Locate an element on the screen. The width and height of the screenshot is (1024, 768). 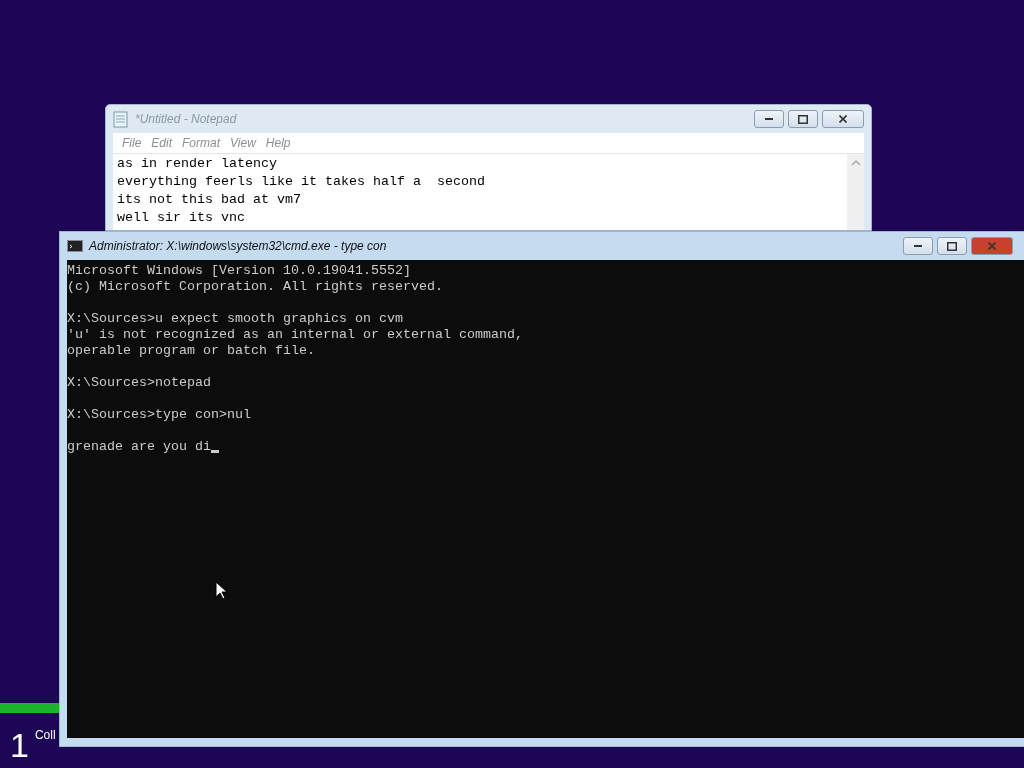
text-line: its not this bad at vm7 is located at coordinates (209, 200).